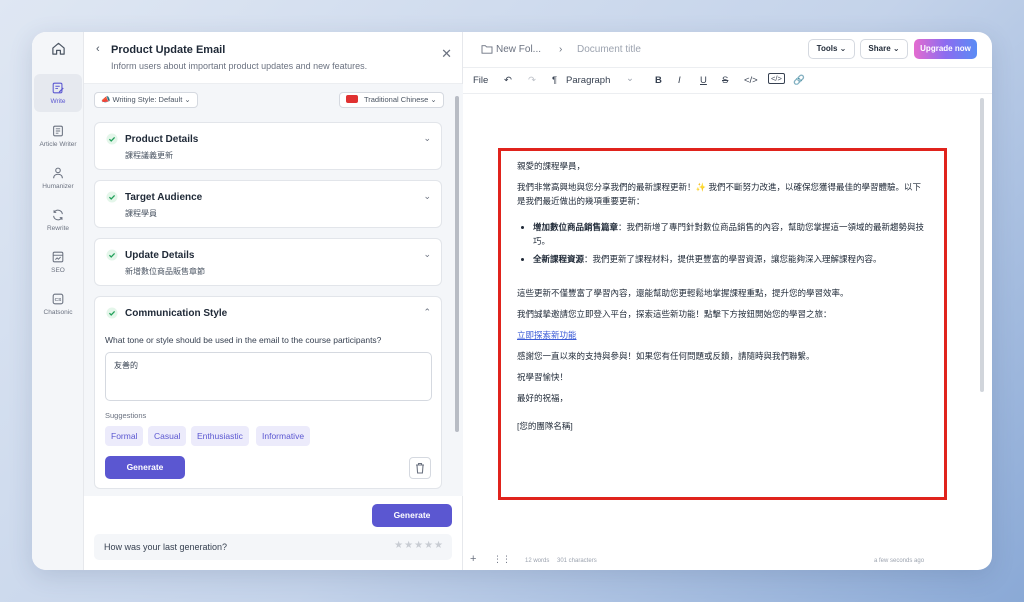  Describe the element at coordinates (473, 559) in the screenshot. I see `add-block-icon: +` at that location.